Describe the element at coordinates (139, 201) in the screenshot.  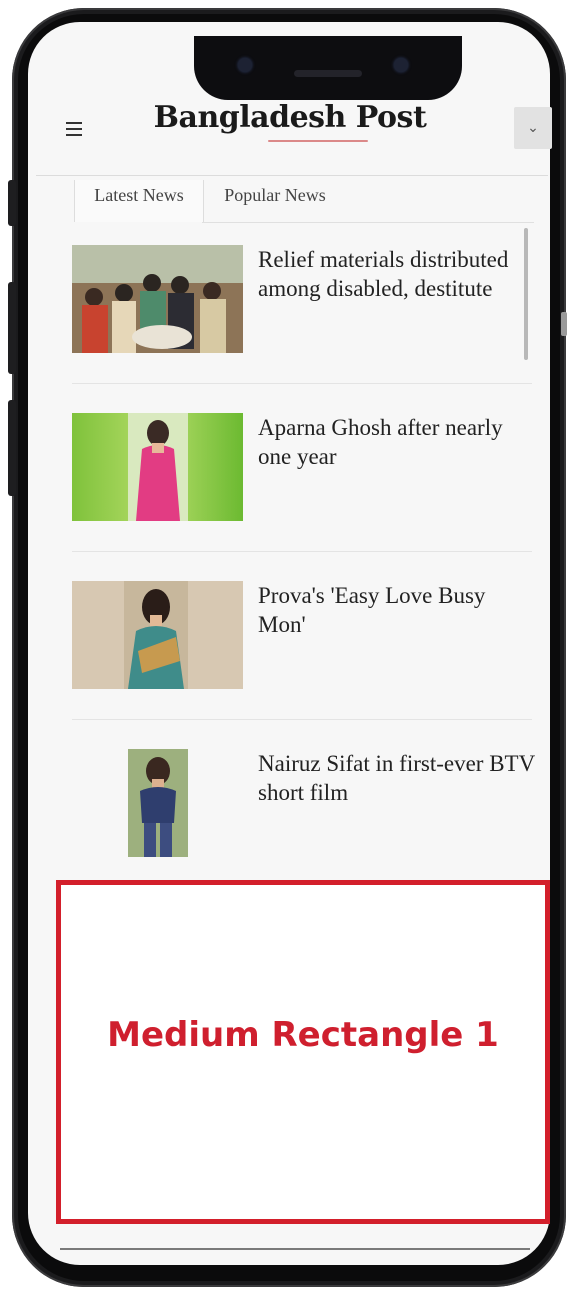
I see `tab-latest-news: Latest News` at that location.